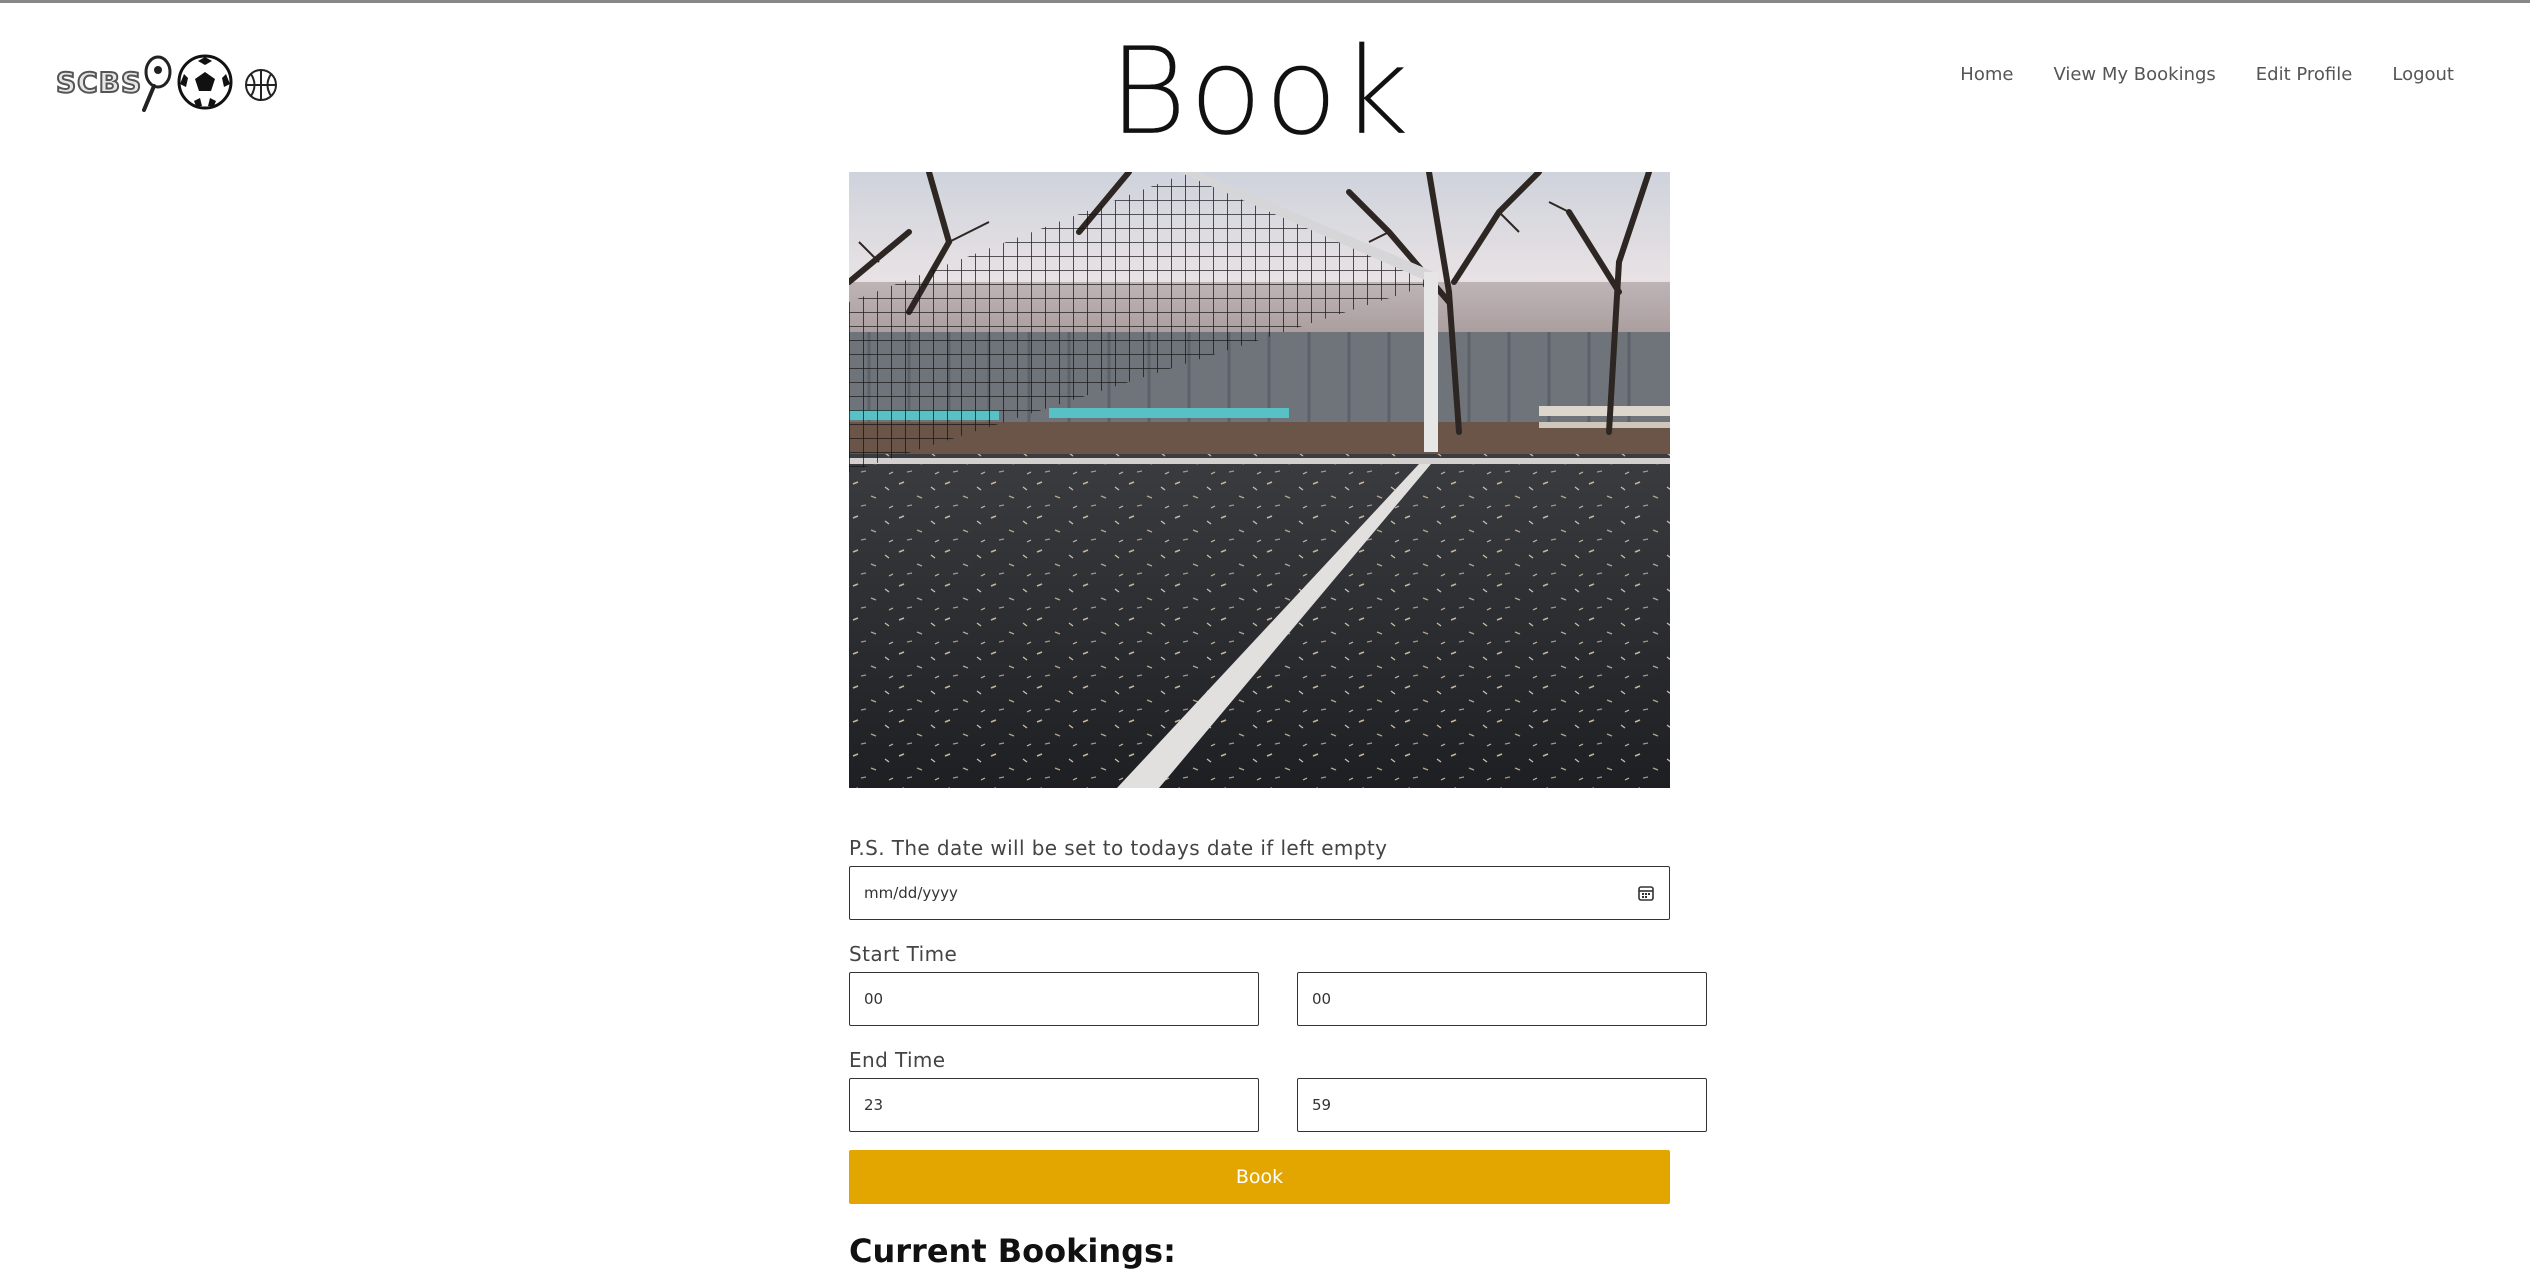 This screenshot has width=2530, height=1270. Describe the element at coordinates (2134, 74) in the screenshot. I see `nav-view-my-bookings: View My Bookings` at that location.